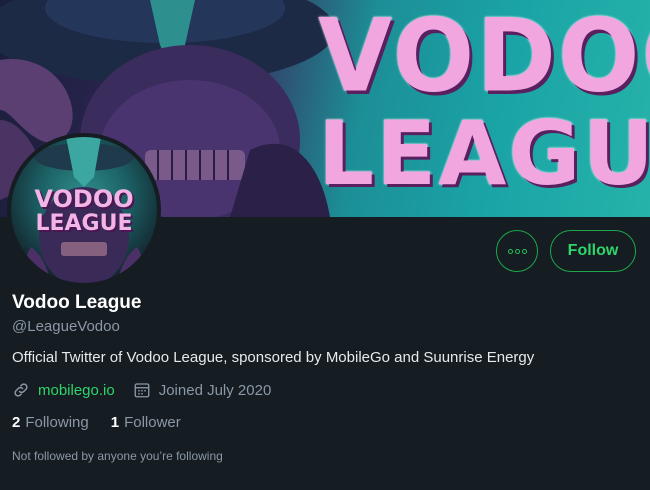  Describe the element at coordinates (21, 390) in the screenshot. I see `link-icon` at that location.